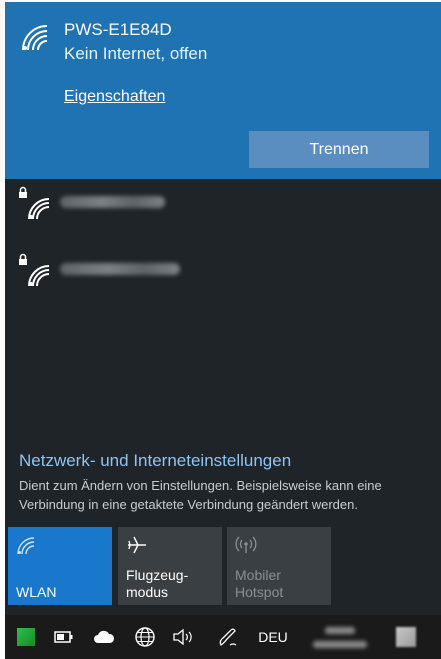  What do you see at coordinates (339, 149) in the screenshot?
I see `disconnect-button: Trennen` at bounding box center [339, 149].